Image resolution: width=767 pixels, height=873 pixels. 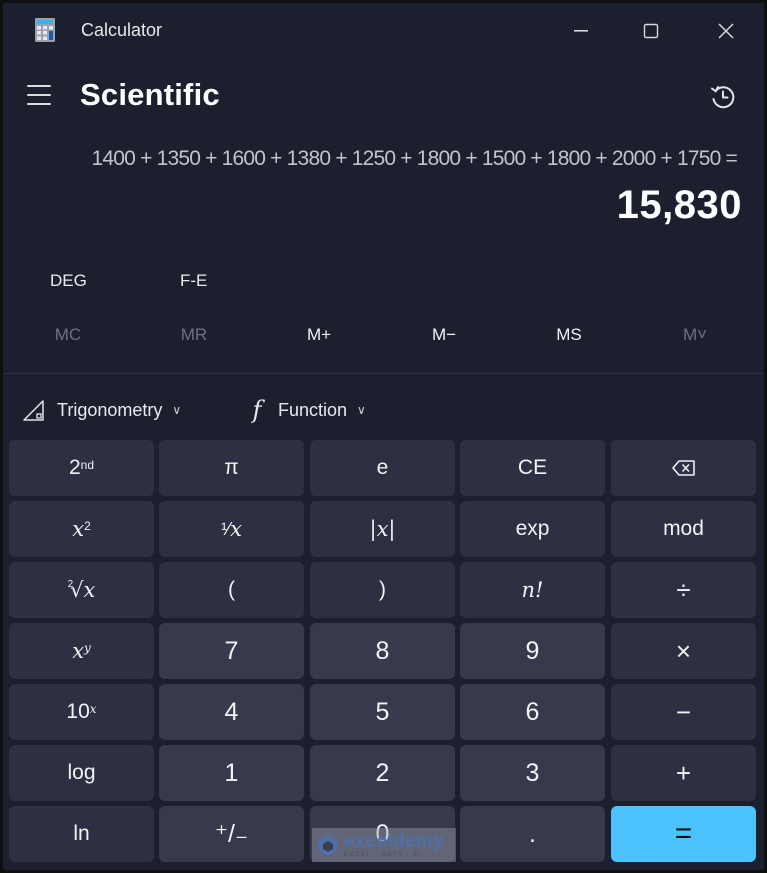 What do you see at coordinates (81, 834) in the screenshot?
I see `natural-log-button: ln` at bounding box center [81, 834].